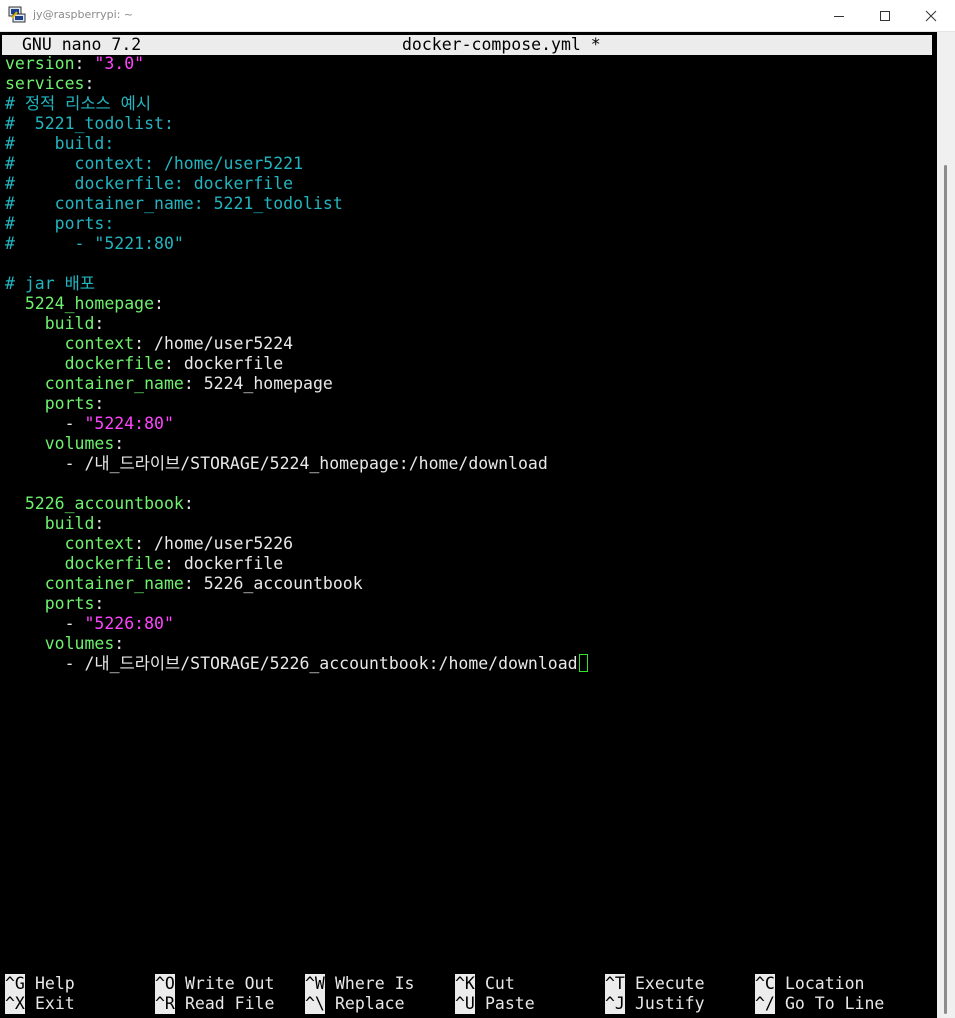  I want to click on editor-line: 5226_accountbook:, so click(99, 504).